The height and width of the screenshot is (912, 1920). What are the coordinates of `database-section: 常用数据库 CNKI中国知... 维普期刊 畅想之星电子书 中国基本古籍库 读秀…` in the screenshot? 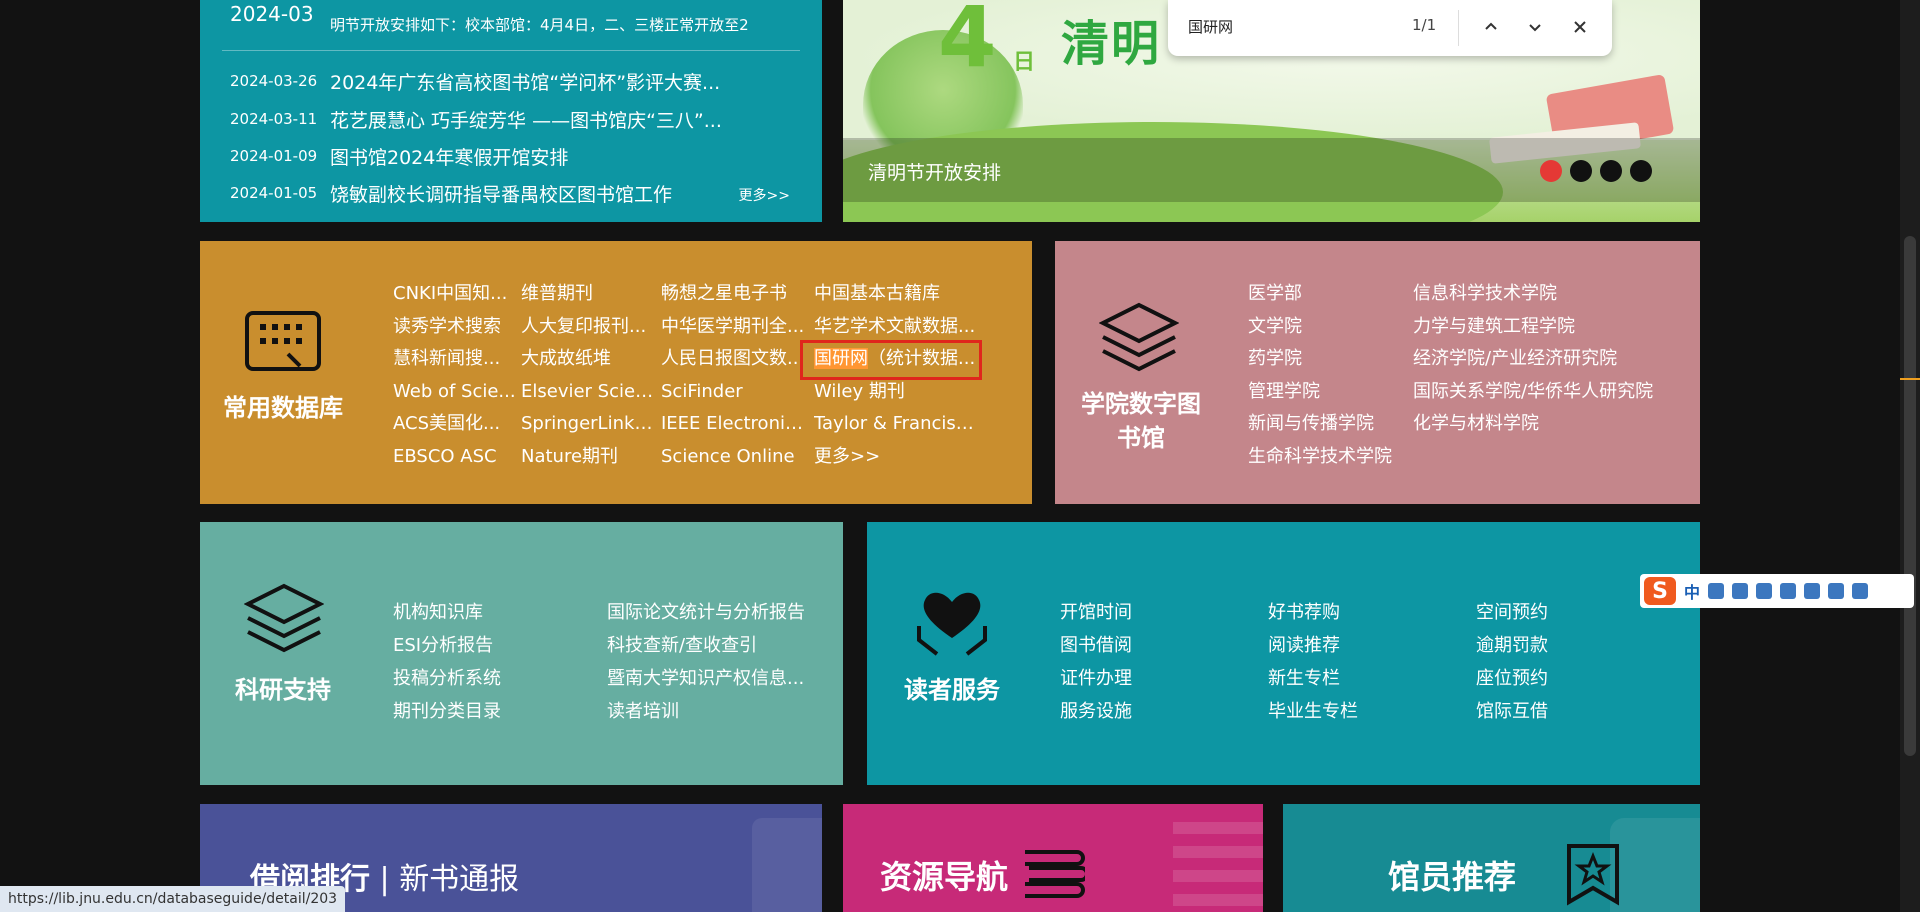 It's located at (616, 372).